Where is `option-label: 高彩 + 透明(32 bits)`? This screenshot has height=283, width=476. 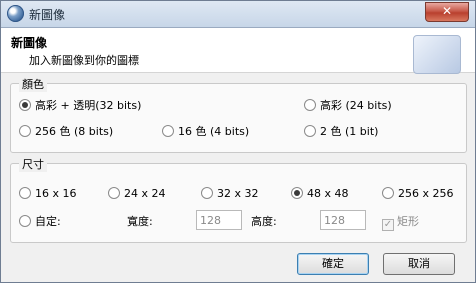 option-label: 高彩 + 透明(32 bits) is located at coordinates (88, 105).